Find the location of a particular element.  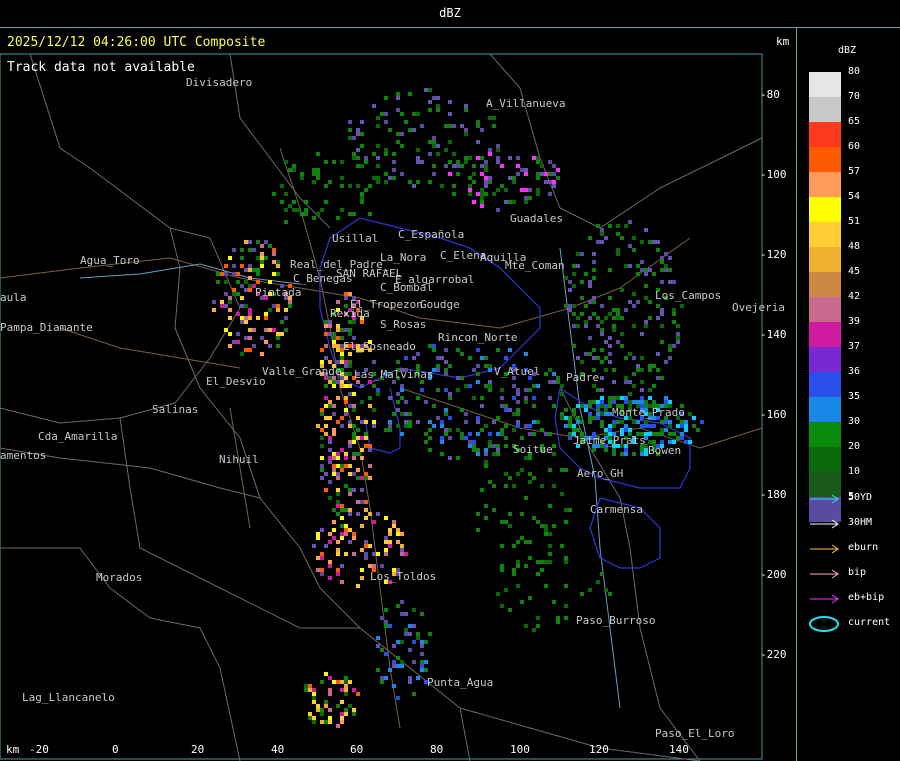

place-label: Los_Campos is located at coordinates (688, 295).